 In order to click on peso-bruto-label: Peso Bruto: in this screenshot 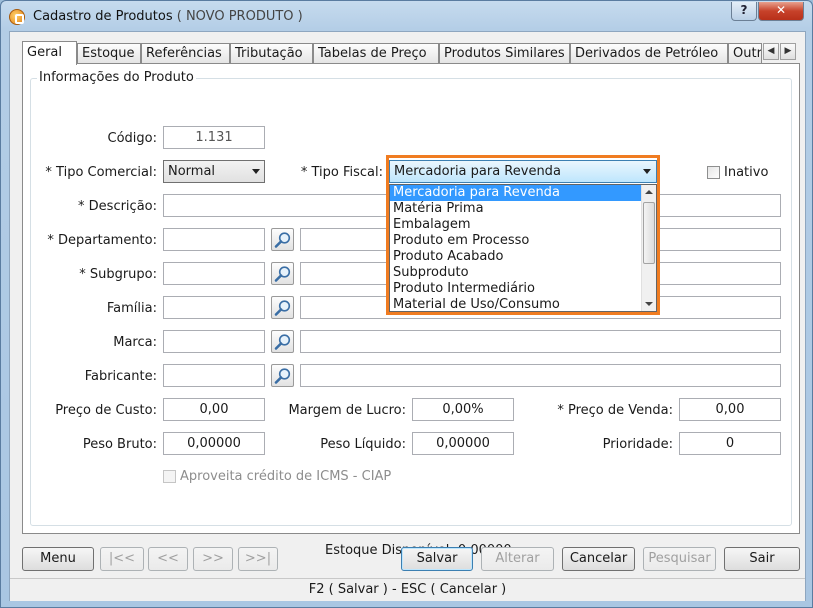, I will do `click(119, 444)`.